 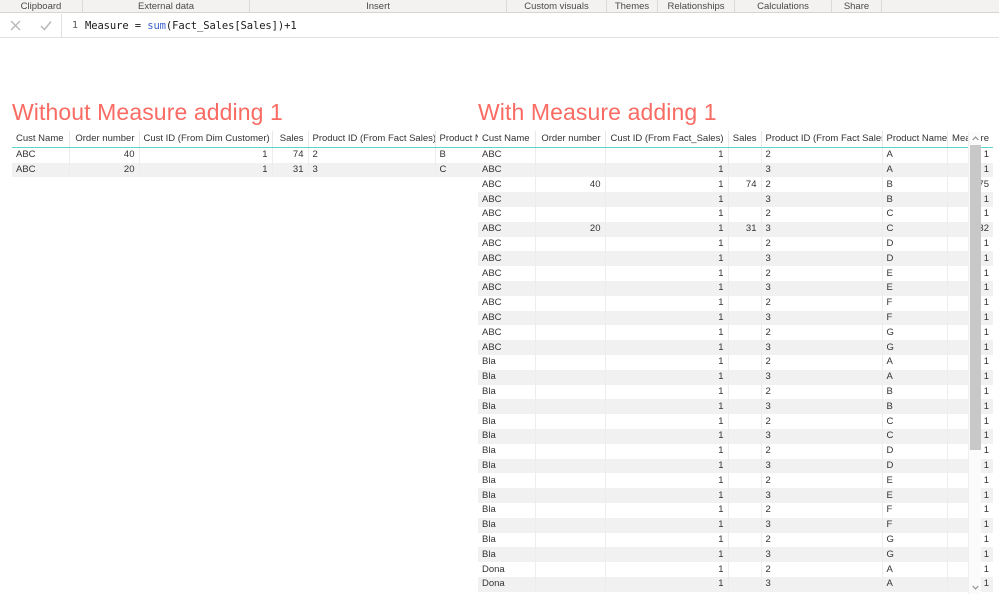 I want to click on table-row: Bla 1 3 F 1, so click(x=735, y=525).